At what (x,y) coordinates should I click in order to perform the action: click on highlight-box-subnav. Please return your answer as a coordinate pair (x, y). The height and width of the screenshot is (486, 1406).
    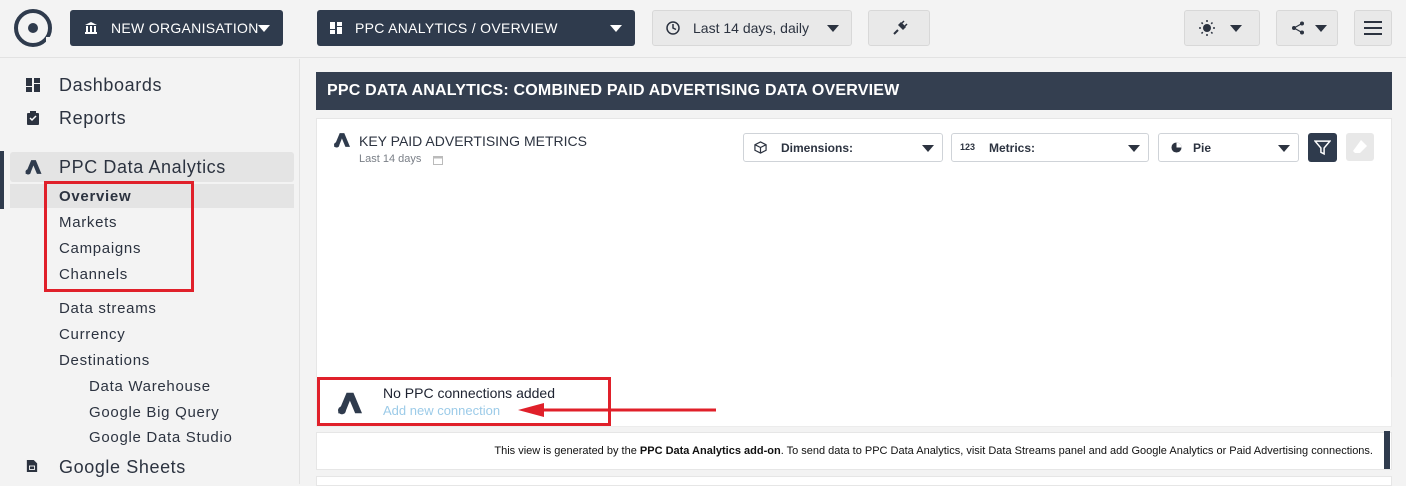
    Looking at the image, I should click on (119, 236).